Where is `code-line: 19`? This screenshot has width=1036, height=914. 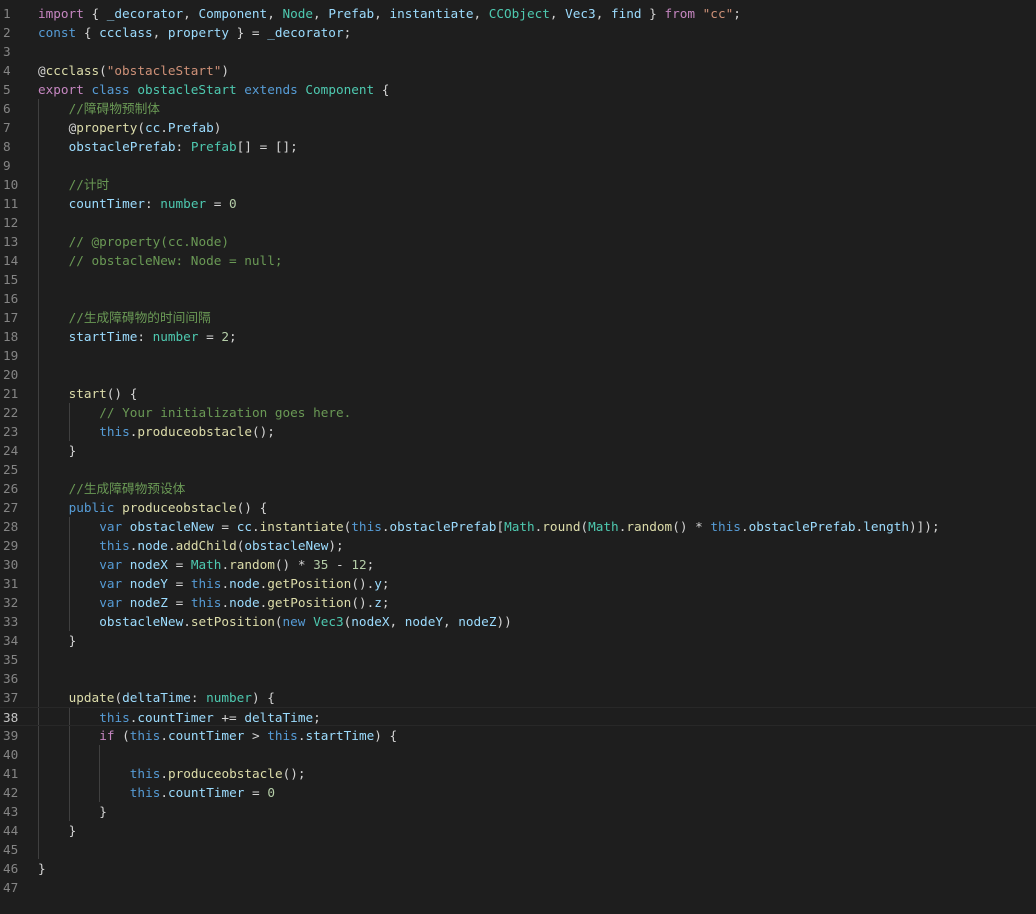
code-line: 19 is located at coordinates (518, 355).